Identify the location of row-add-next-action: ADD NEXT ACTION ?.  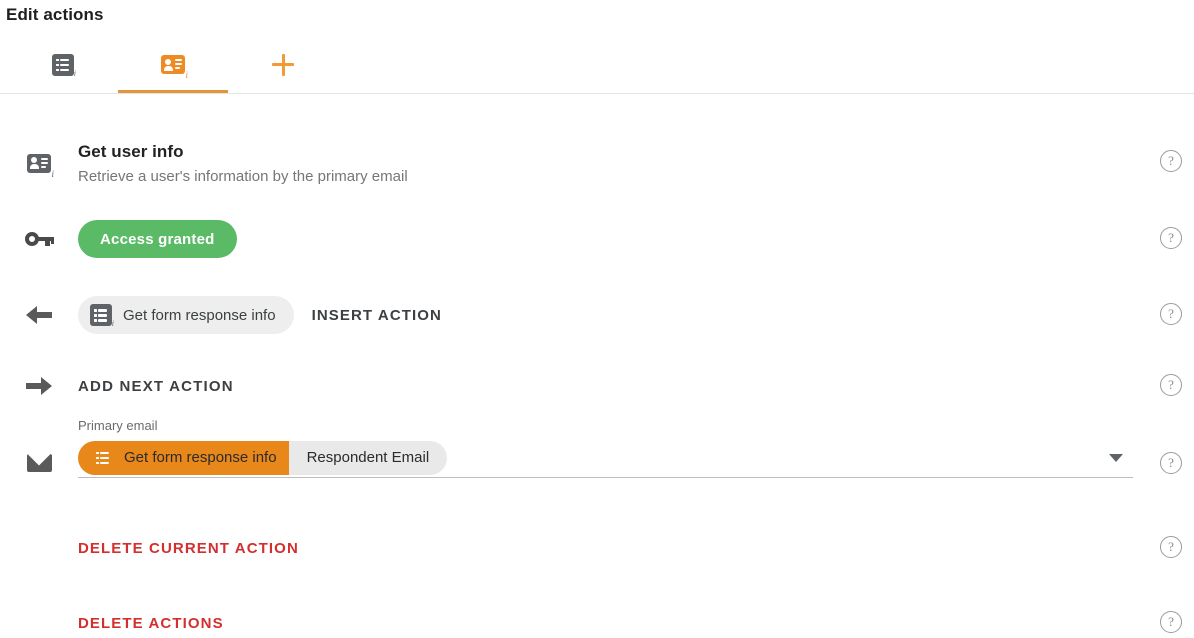
(597, 386).